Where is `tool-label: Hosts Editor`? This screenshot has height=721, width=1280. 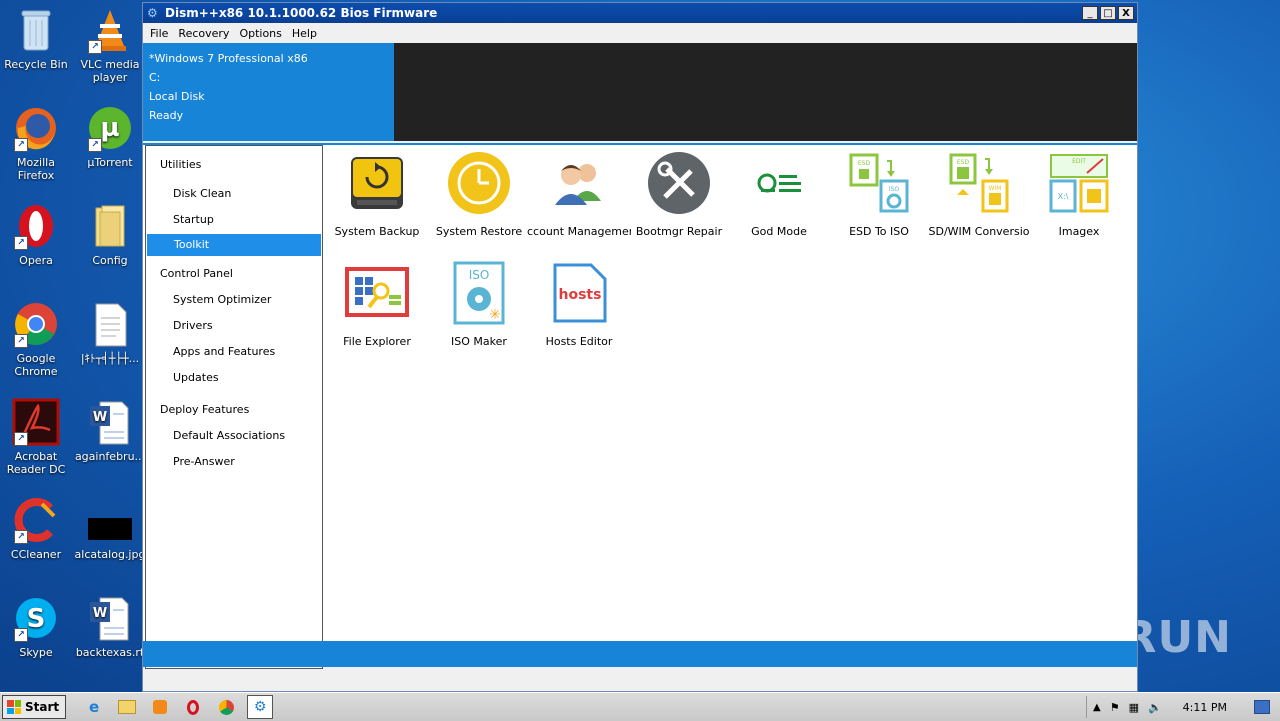 tool-label: Hosts Editor is located at coordinates (579, 341).